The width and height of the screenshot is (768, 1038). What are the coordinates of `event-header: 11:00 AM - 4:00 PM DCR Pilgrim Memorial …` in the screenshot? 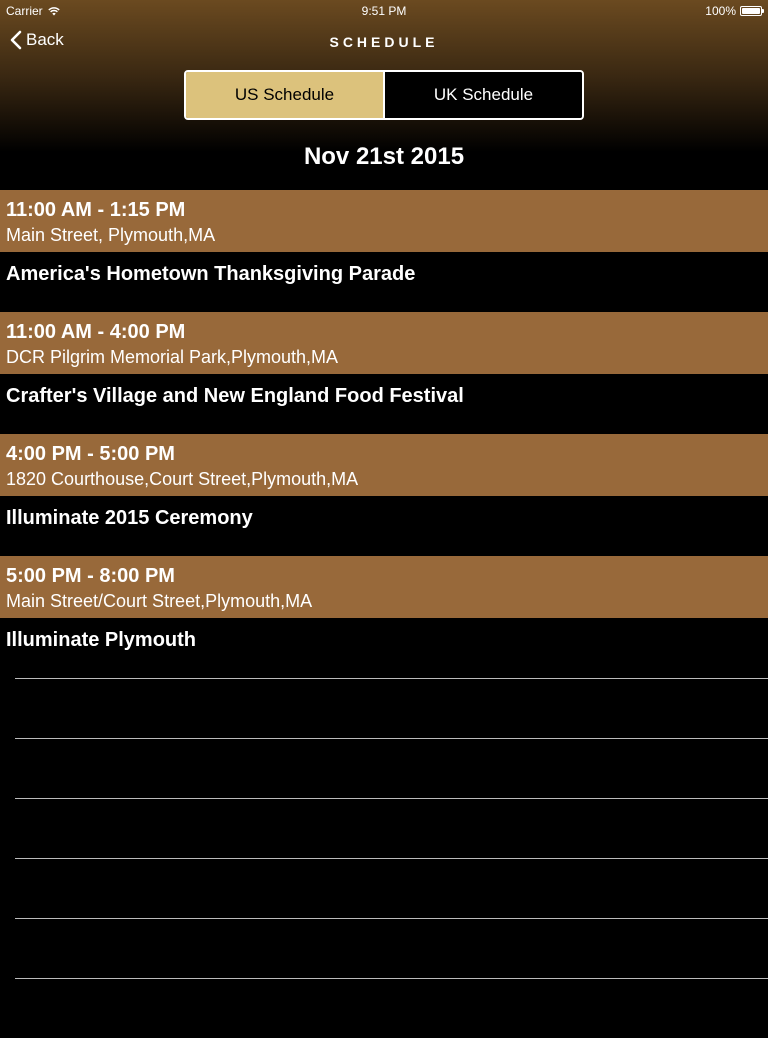 It's located at (384, 343).